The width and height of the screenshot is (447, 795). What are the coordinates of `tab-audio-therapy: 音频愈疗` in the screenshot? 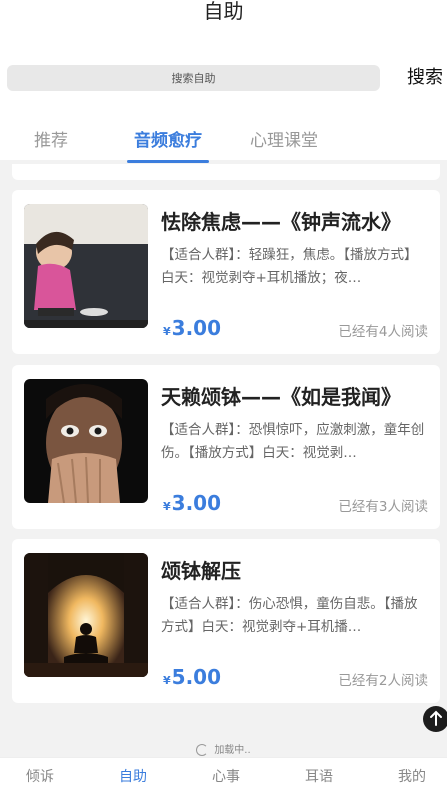 It's located at (168, 138).